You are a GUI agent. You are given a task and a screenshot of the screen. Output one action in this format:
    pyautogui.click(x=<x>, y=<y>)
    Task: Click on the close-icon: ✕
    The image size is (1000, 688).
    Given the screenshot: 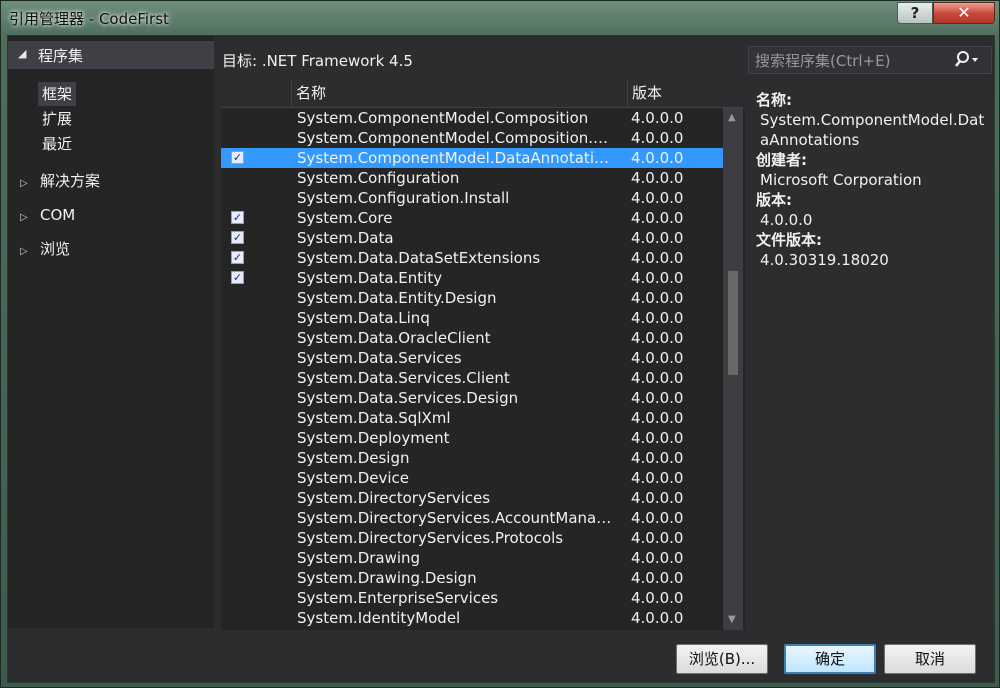 What is the action you would take?
    pyautogui.click(x=964, y=12)
    